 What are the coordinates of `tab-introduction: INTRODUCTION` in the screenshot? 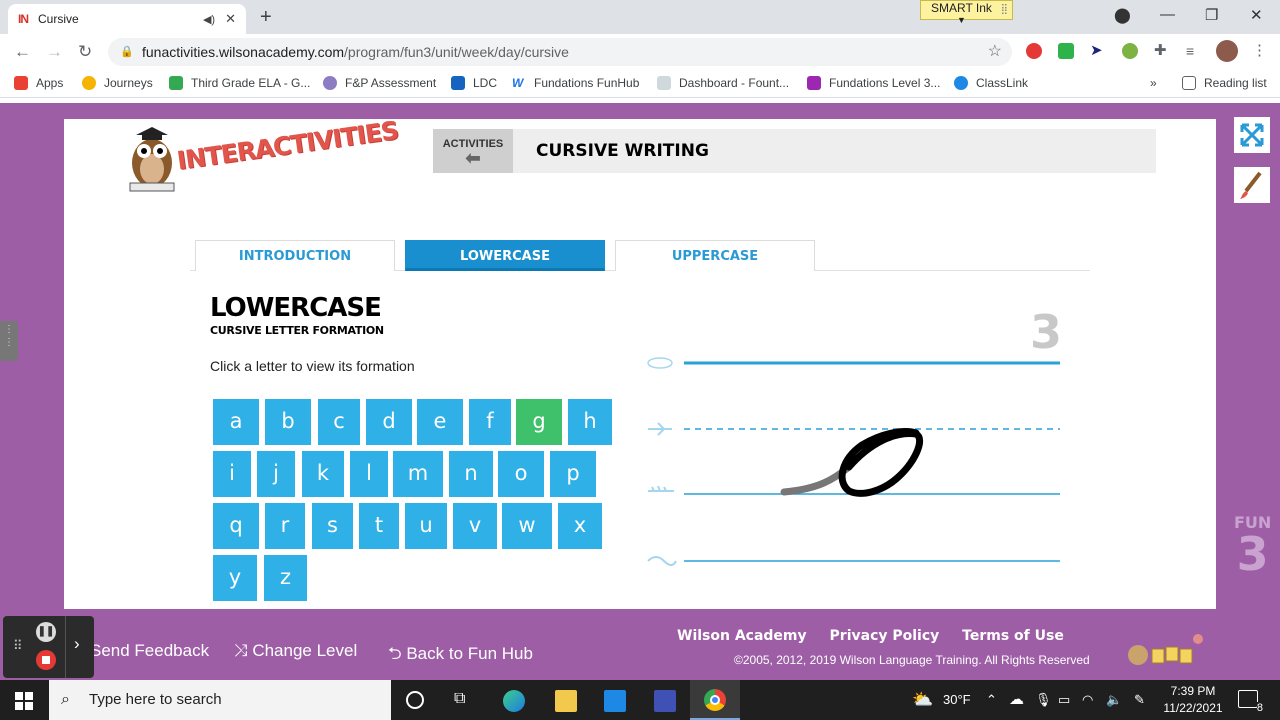 It's located at (295, 255).